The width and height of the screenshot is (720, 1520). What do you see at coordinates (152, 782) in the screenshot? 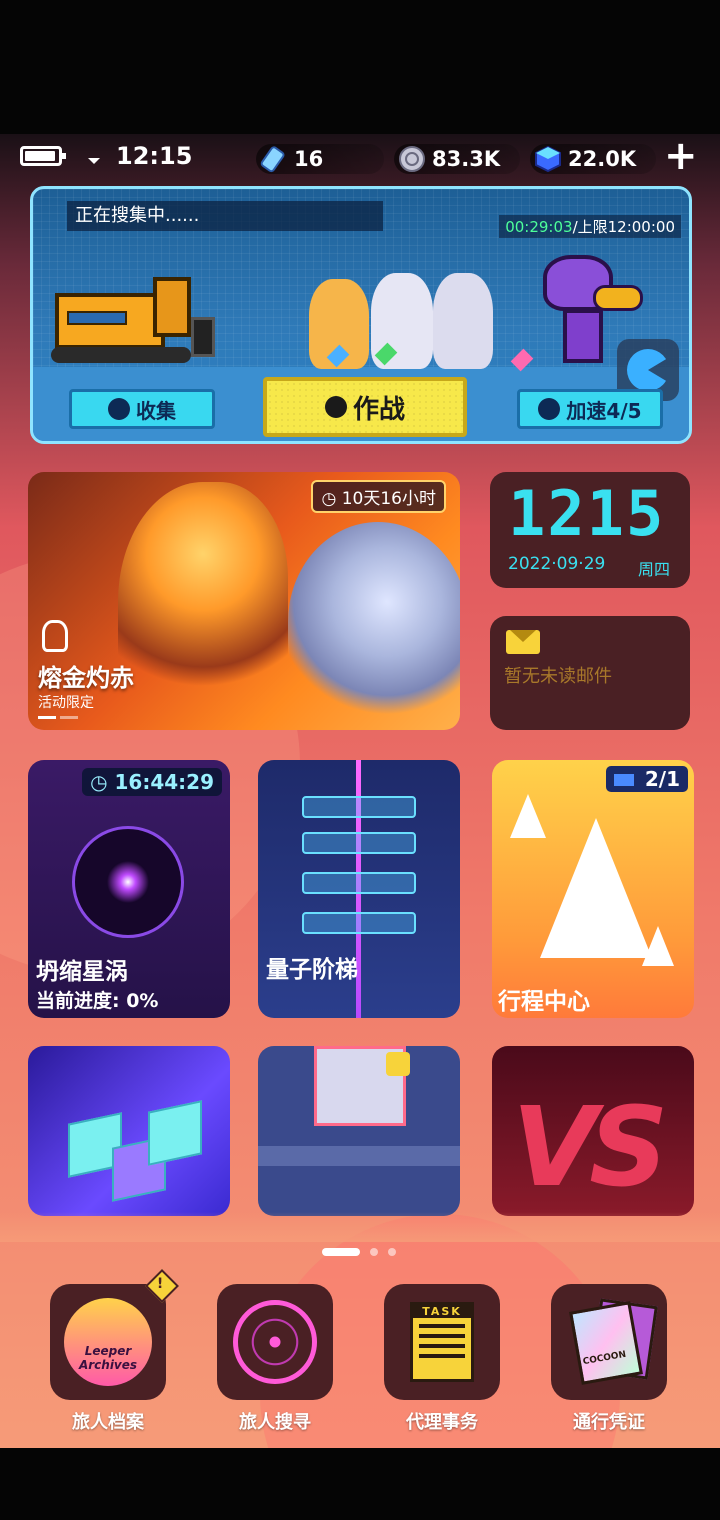
I see `vortex-timer: ◷ 16:44:29` at bounding box center [152, 782].